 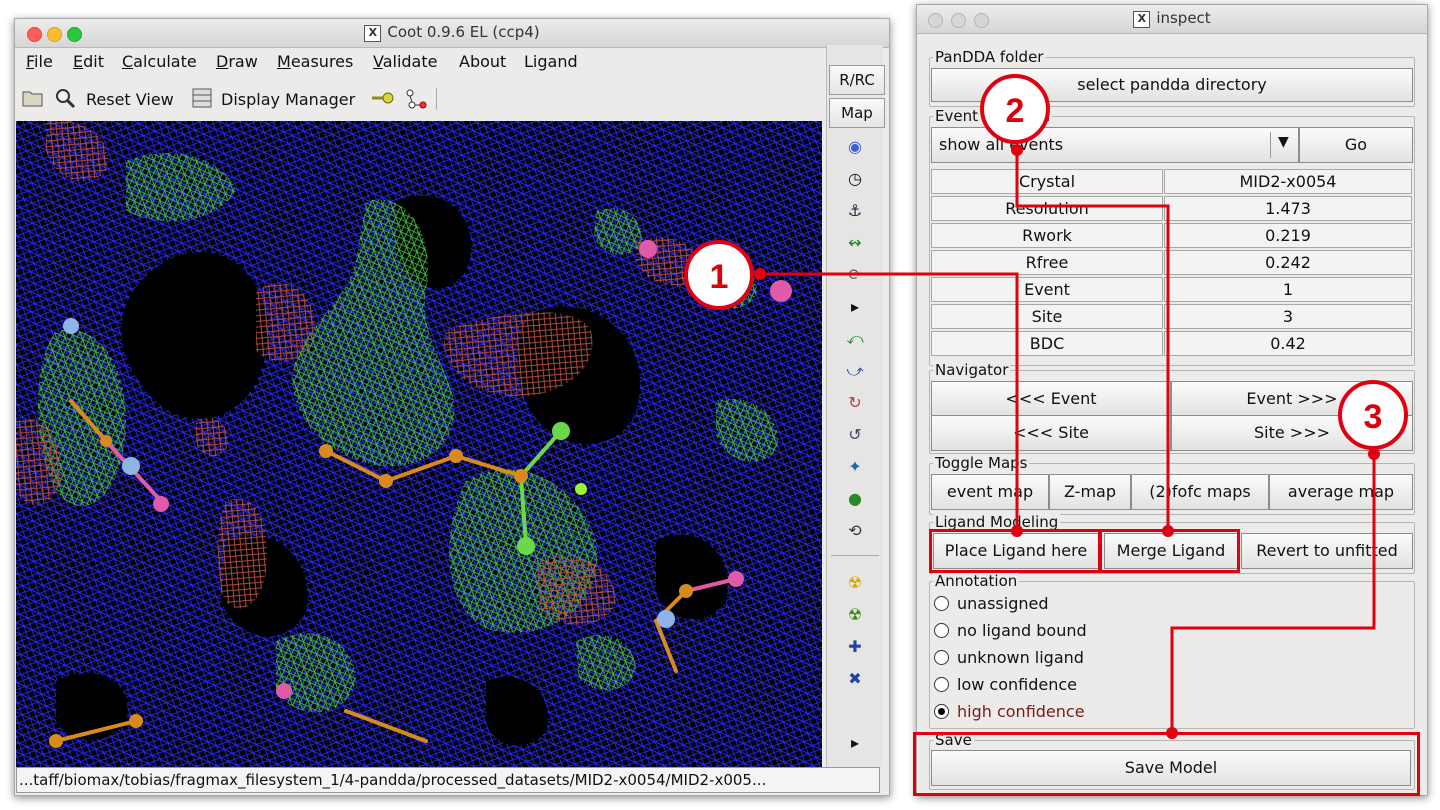 What do you see at coordinates (941, 630) in the screenshot?
I see `radio-no-ligand` at bounding box center [941, 630].